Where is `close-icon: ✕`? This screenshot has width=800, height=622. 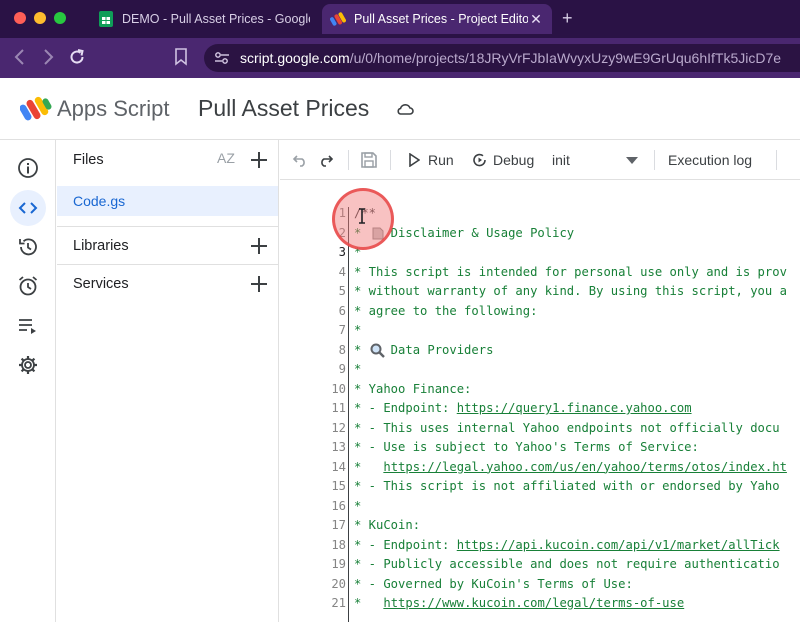
close-icon: ✕ is located at coordinates (536, 19).